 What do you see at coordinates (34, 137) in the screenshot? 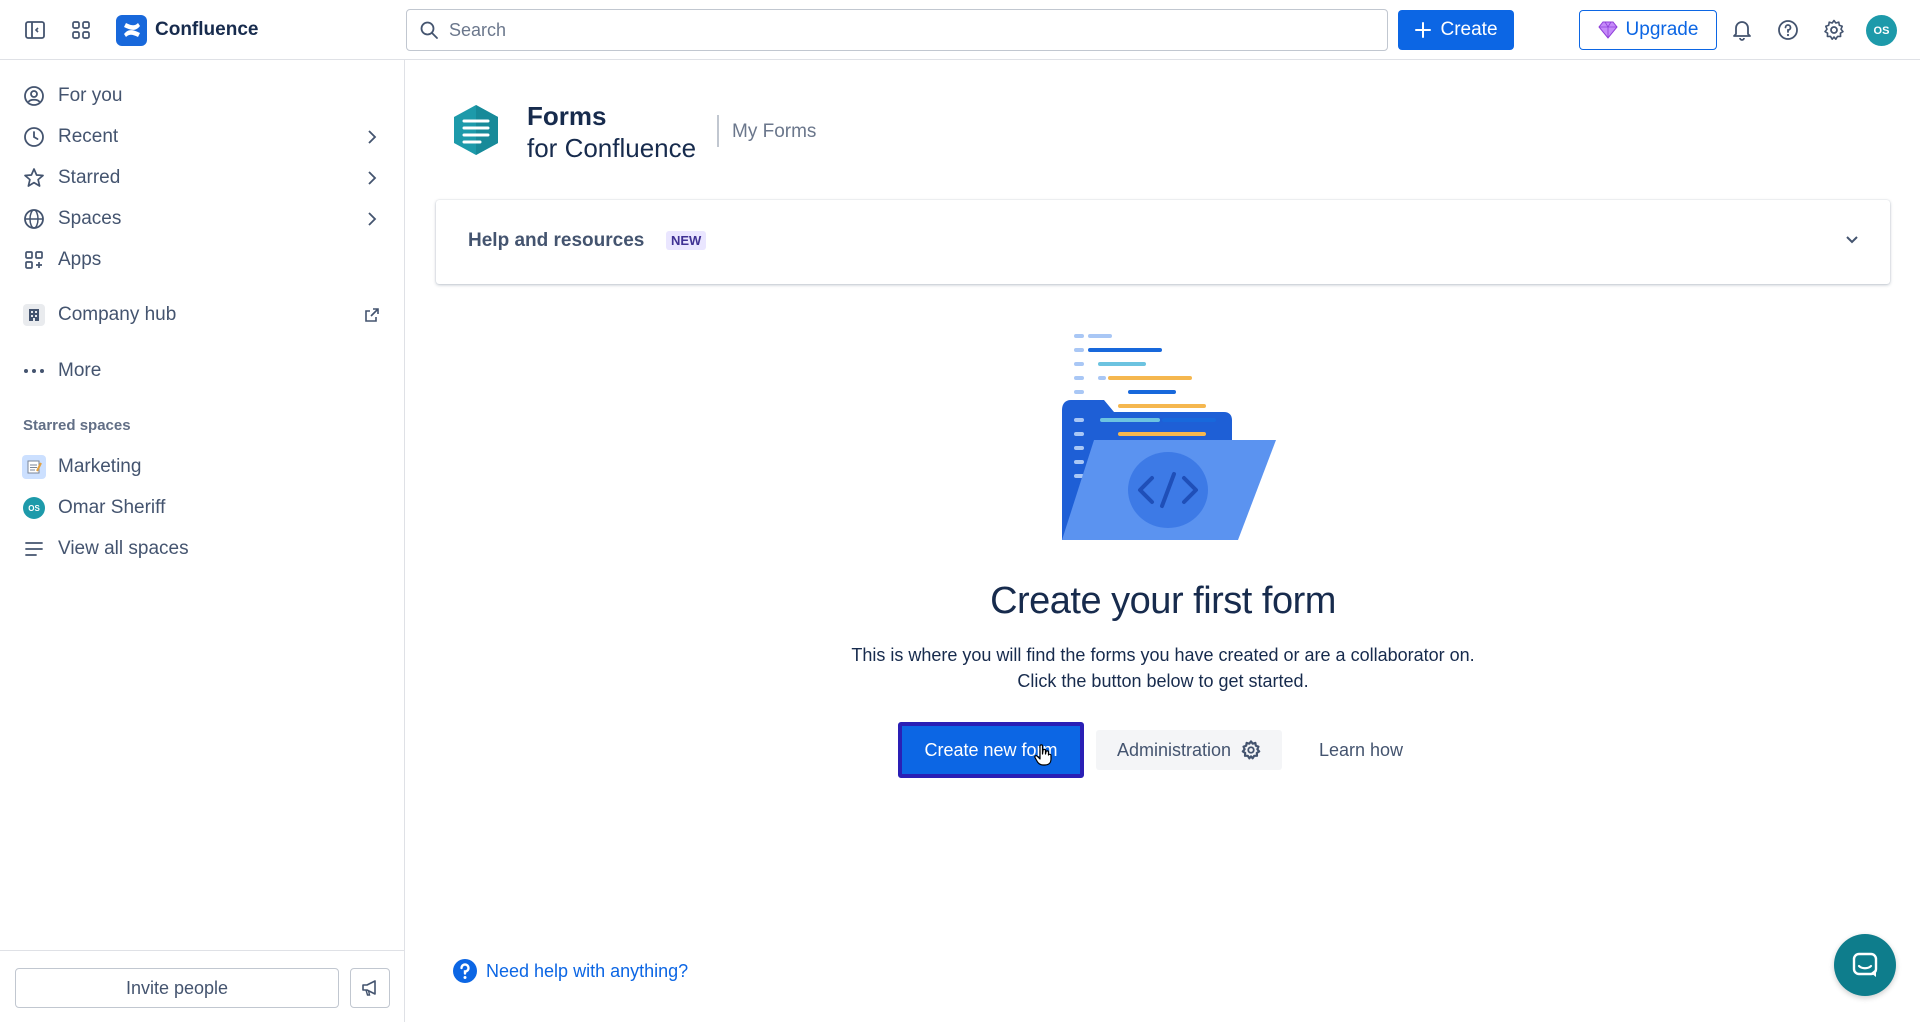
I see `clock-icon` at bounding box center [34, 137].